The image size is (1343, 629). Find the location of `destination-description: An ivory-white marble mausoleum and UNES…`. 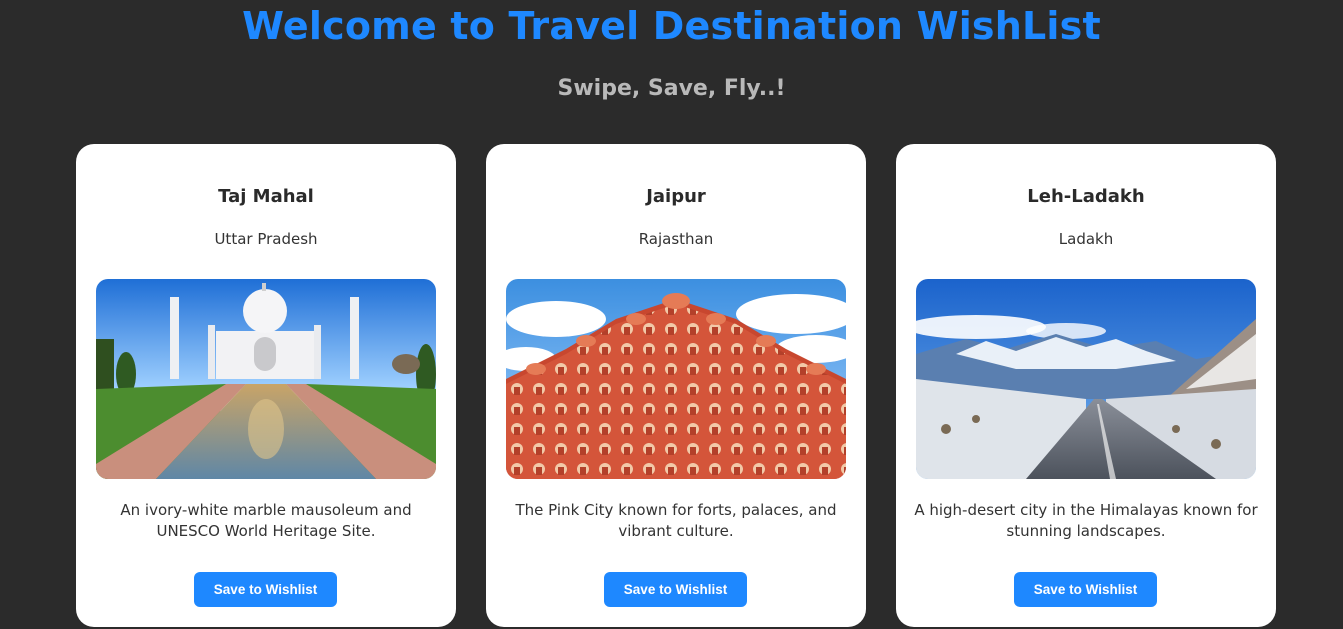

destination-description: An ivory-white marble mausoleum and UNES… is located at coordinates (266, 520).